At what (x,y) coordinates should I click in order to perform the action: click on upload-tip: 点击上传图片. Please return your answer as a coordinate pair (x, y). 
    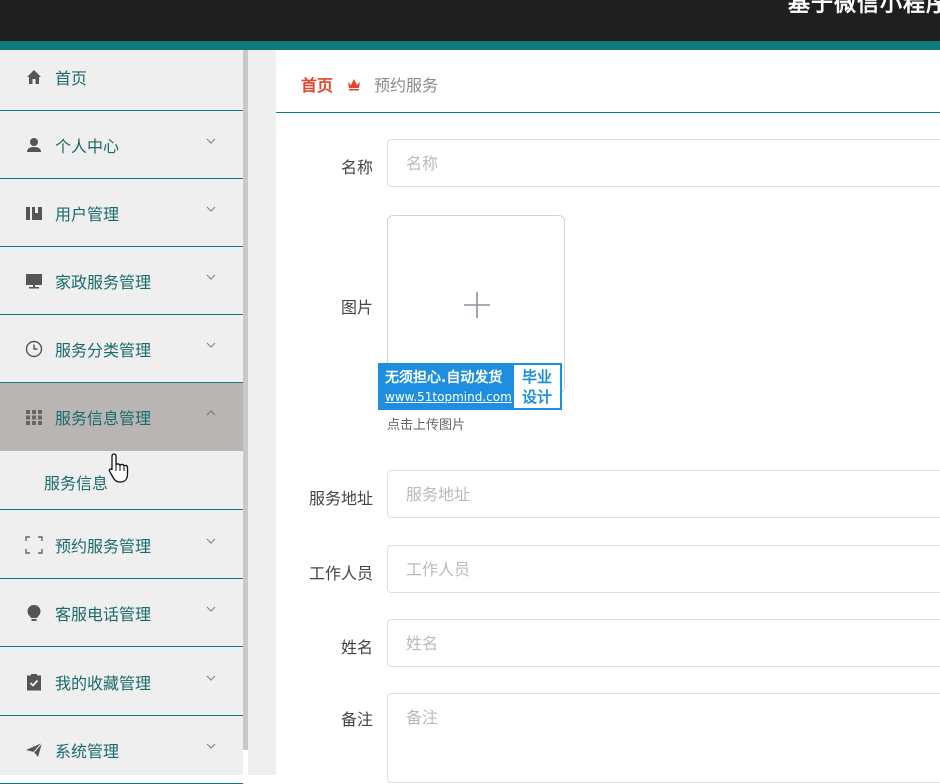
    Looking at the image, I should click on (426, 425).